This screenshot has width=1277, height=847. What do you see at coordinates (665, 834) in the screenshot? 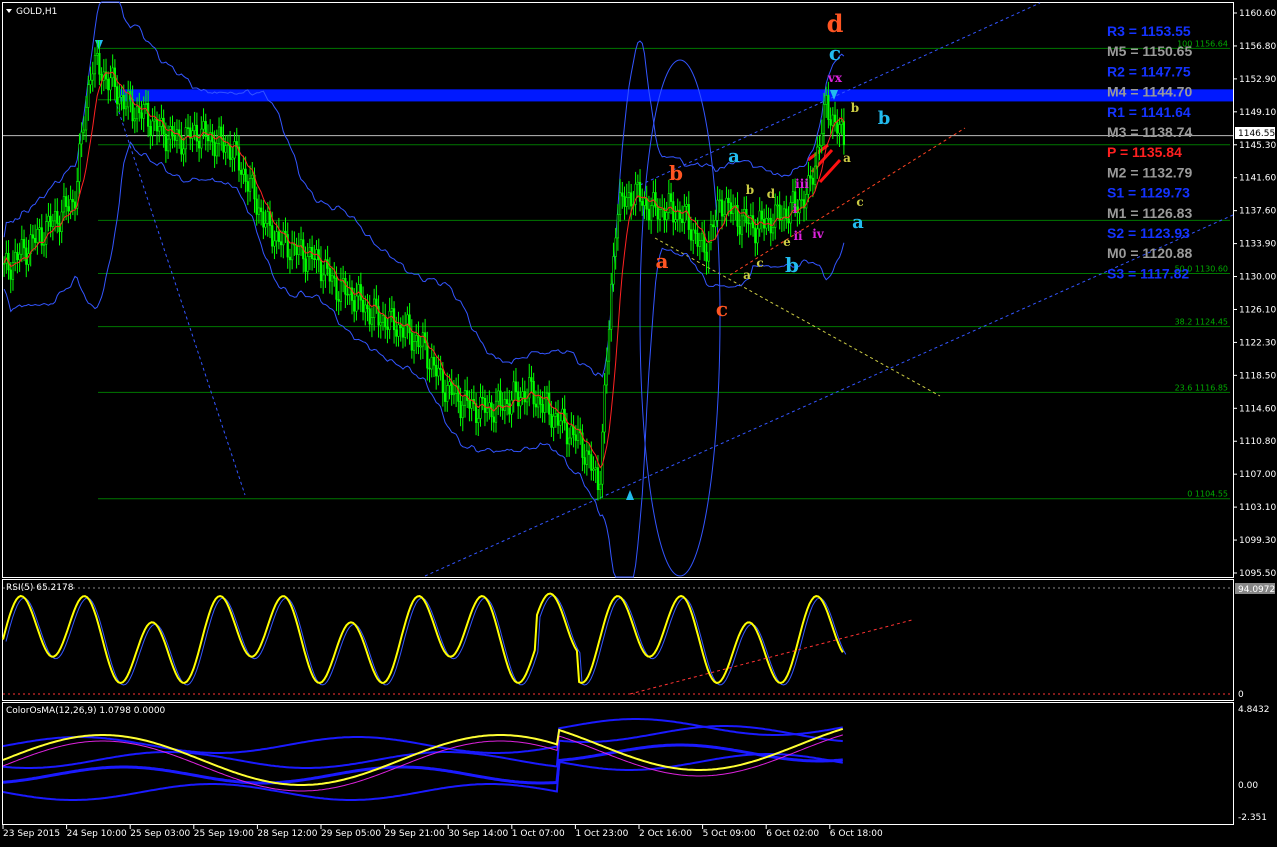
I see `time-tick-label: 2 Oct 16:00` at bounding box center [665, 834].